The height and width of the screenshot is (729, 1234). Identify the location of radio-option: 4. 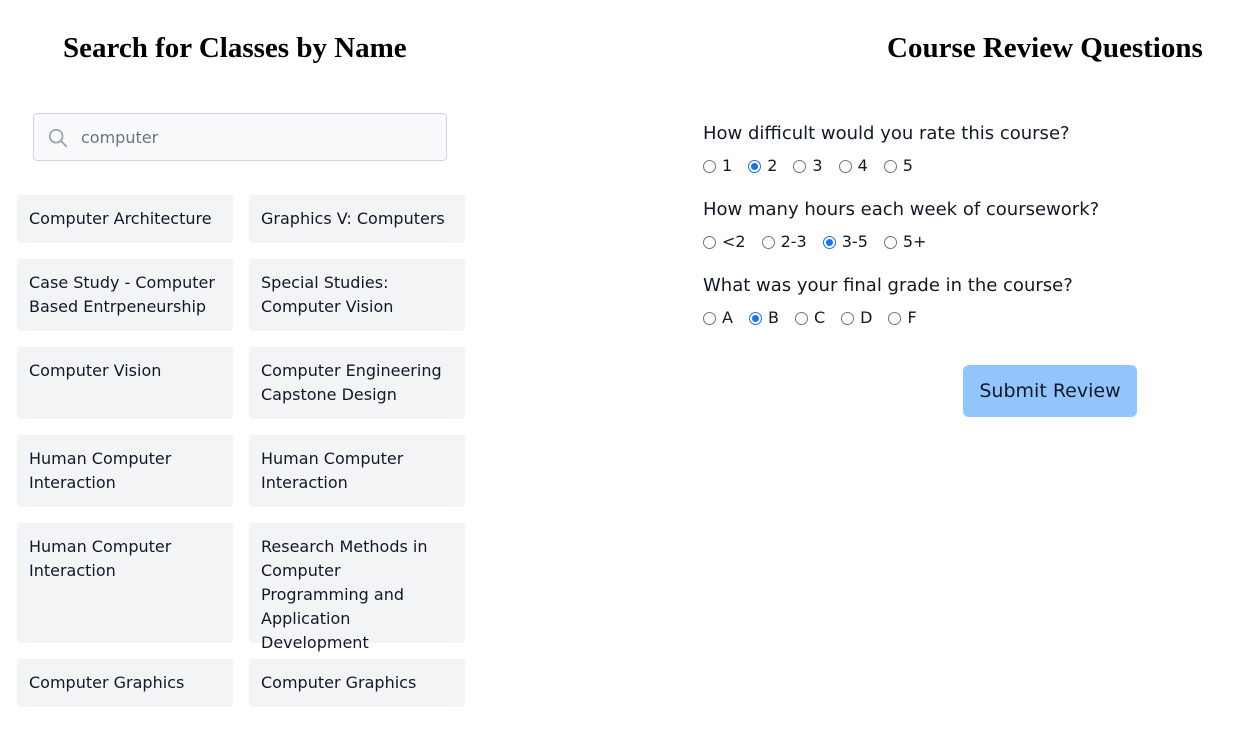
(853, 166).